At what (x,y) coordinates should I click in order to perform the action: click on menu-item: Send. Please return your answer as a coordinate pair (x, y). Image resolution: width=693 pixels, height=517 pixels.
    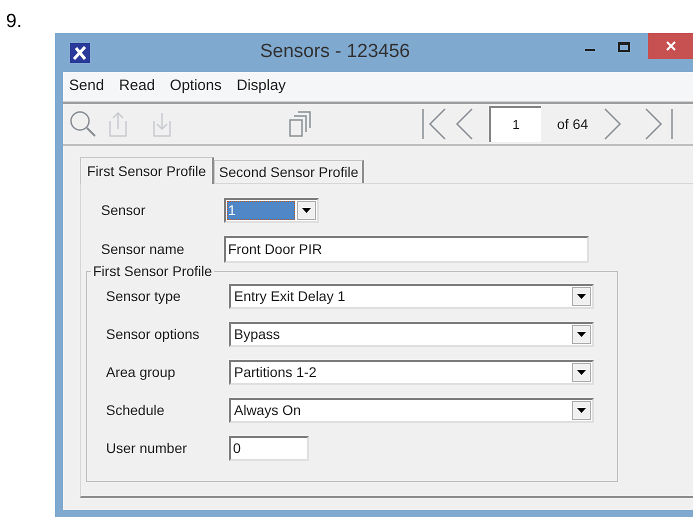
    Looking at the image, I should click on (86, 86).